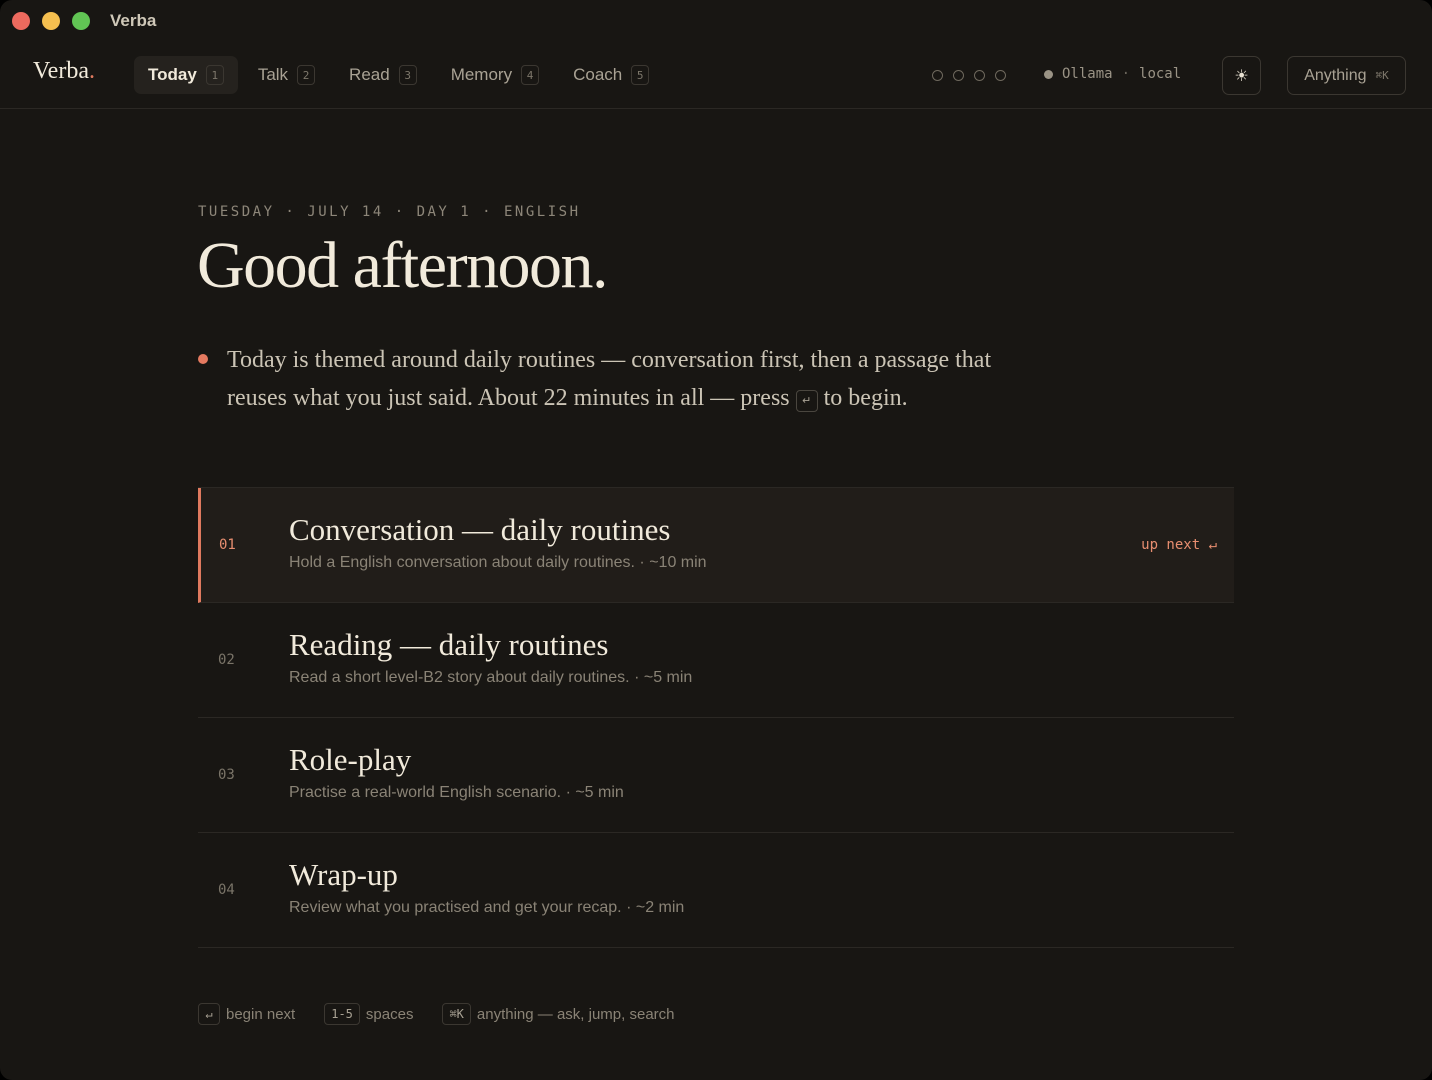  I want to click on model-status: Ollama · local, so click(1112, 74).